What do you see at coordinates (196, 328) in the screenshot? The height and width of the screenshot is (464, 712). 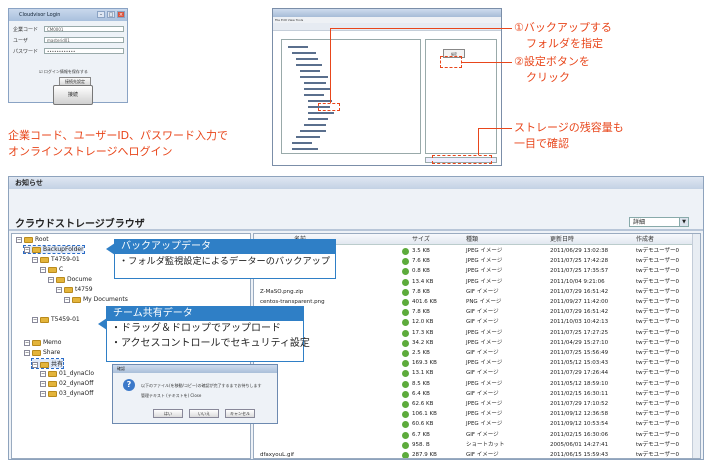 I see `share-callout-line1: ・ドラッグ＆ドロップでアップロード` at bounding box center [196, 328].